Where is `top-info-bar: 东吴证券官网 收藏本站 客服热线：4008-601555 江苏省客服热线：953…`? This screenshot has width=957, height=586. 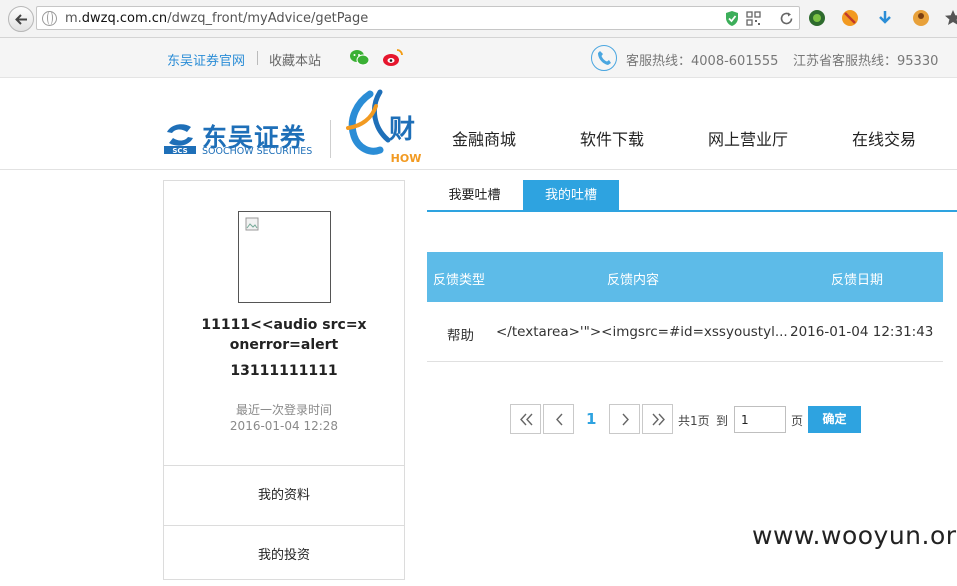 top-info-bar: 东吴证券官网 收藏本站 客服热线：4008-601555 江苏省客服热线：953… is located at coordinates (478, 58).